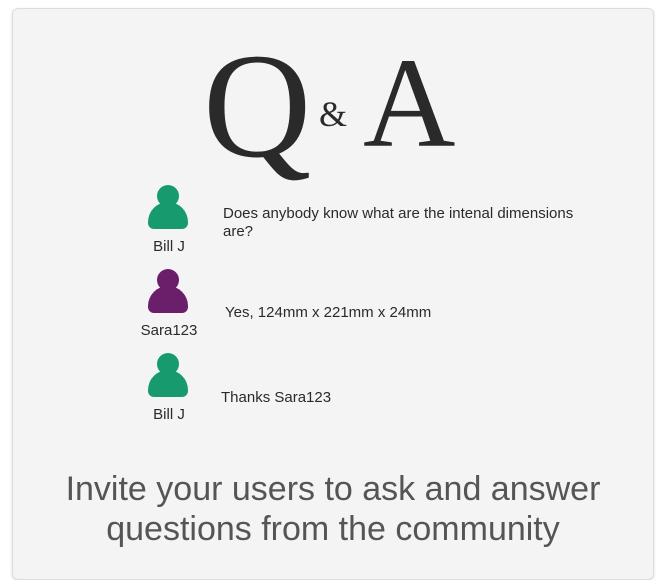 Image resolution: width=661 pixels, height=580 pixels. I want to click on title-ampersand: &, so click(333, 114).